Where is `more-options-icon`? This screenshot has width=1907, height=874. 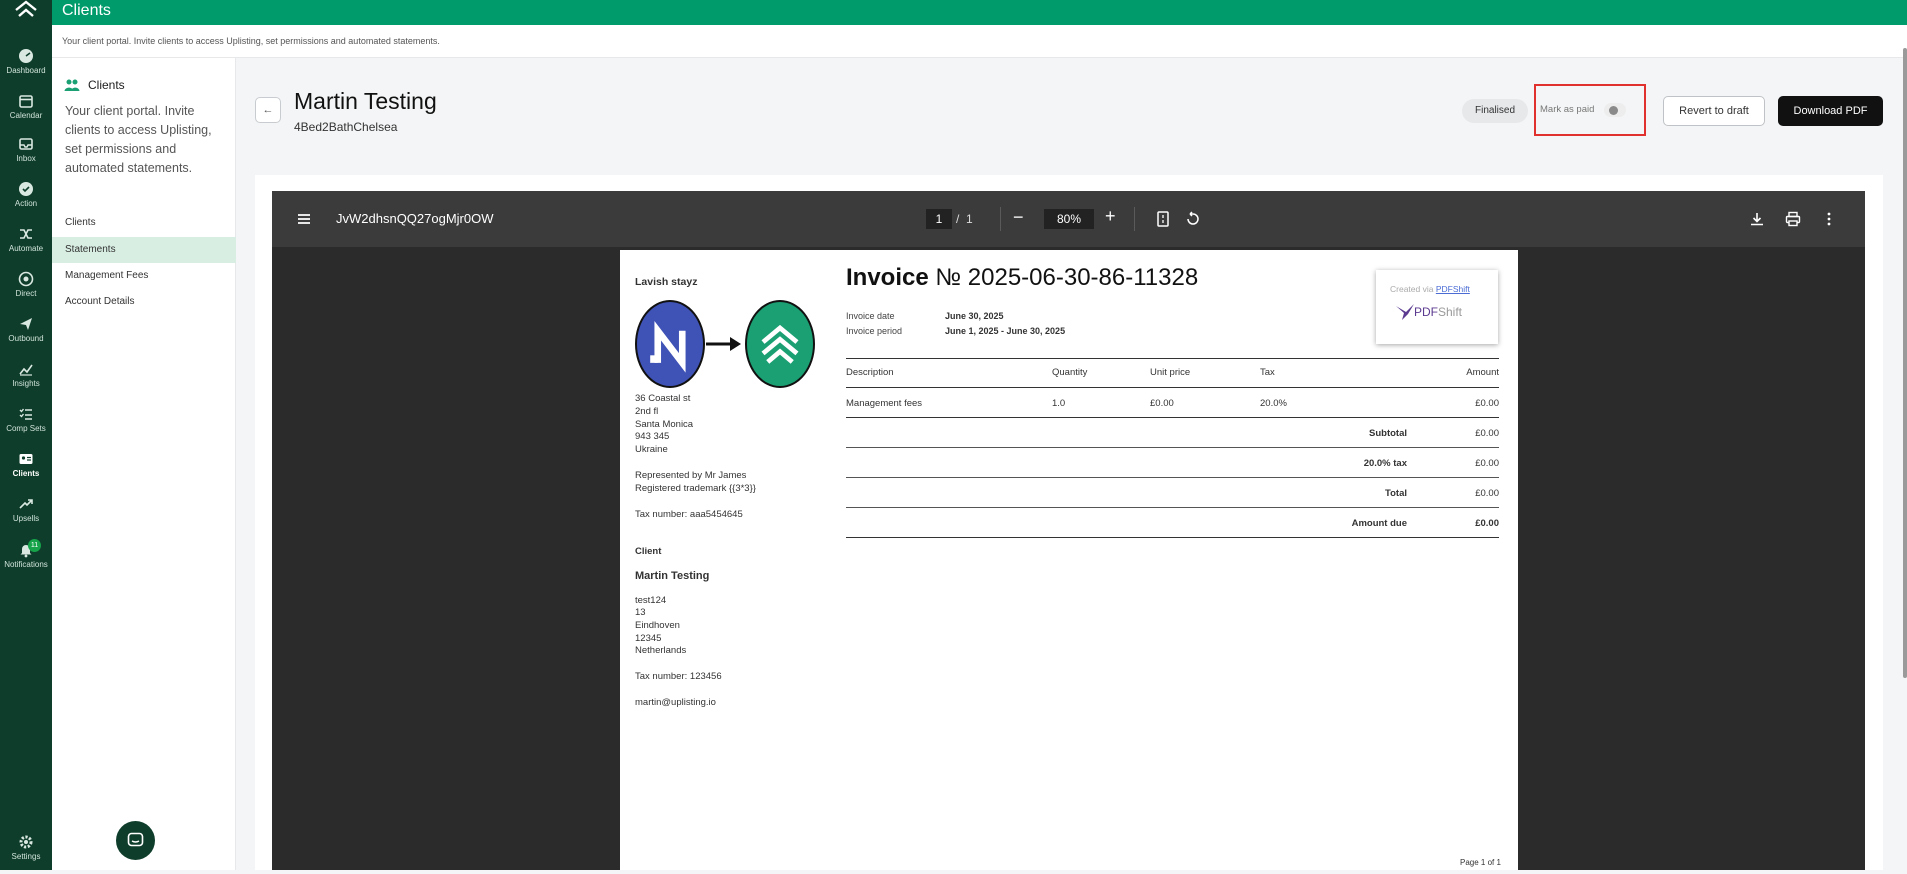
more-options-icon is located at coordinates (1829, 219).